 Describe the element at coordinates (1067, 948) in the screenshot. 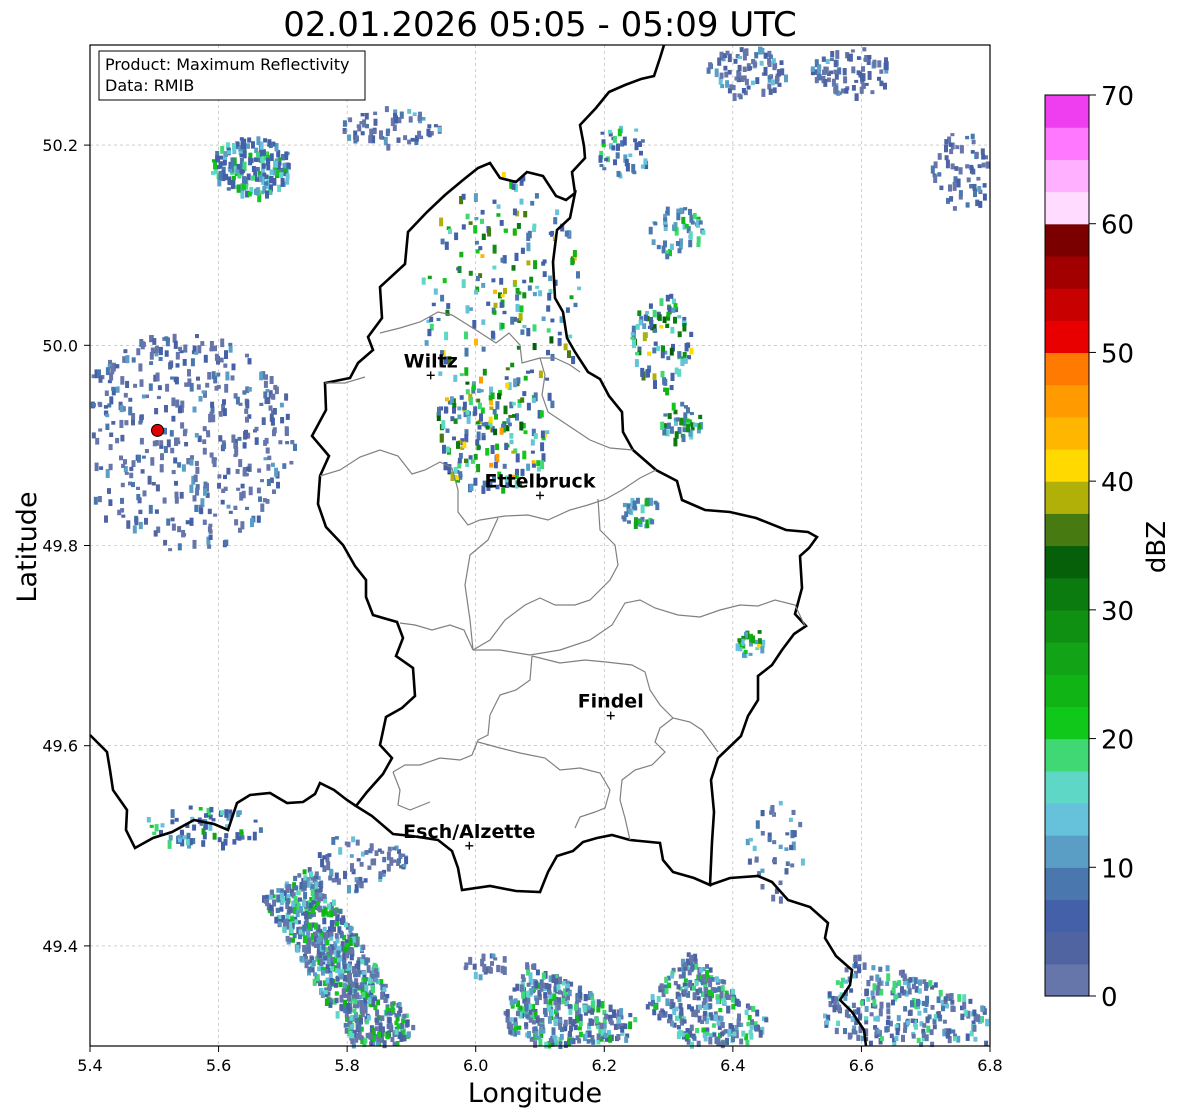

I see `colorbar-cell` at that location.